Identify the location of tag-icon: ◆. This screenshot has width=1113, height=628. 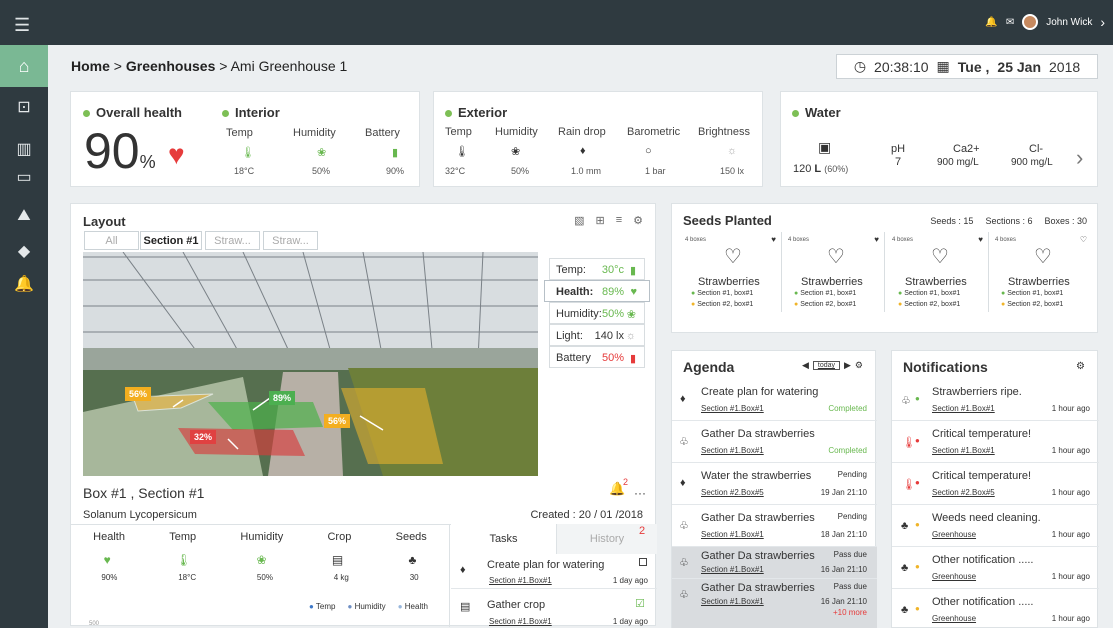
(24, 251).